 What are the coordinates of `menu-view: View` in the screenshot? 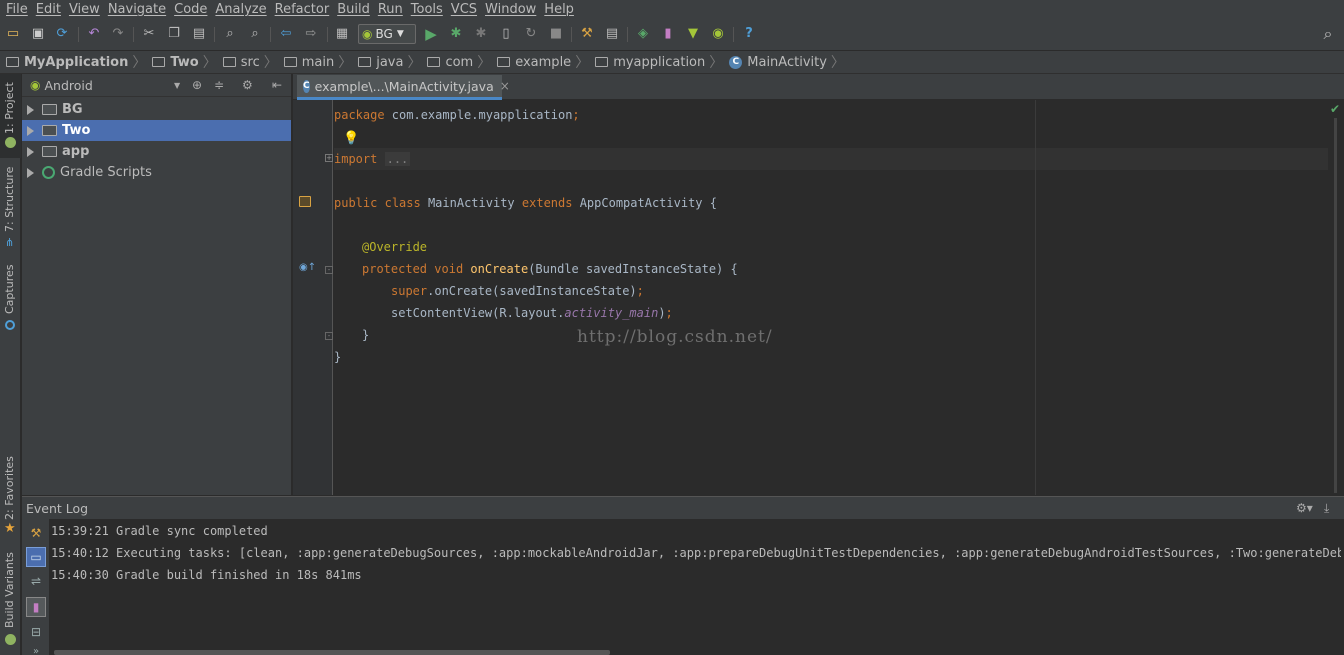 It's located at (86, 9).